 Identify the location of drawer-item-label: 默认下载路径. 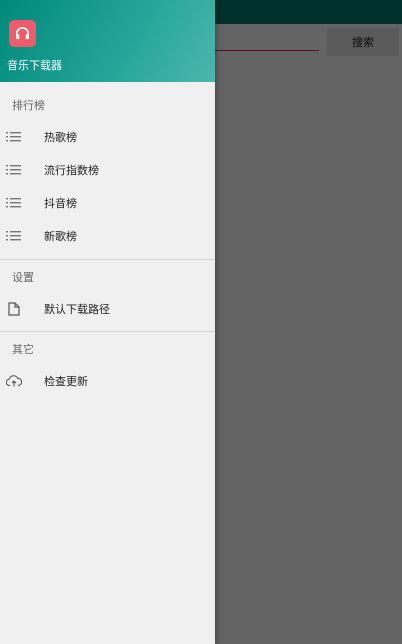
(77, 309).